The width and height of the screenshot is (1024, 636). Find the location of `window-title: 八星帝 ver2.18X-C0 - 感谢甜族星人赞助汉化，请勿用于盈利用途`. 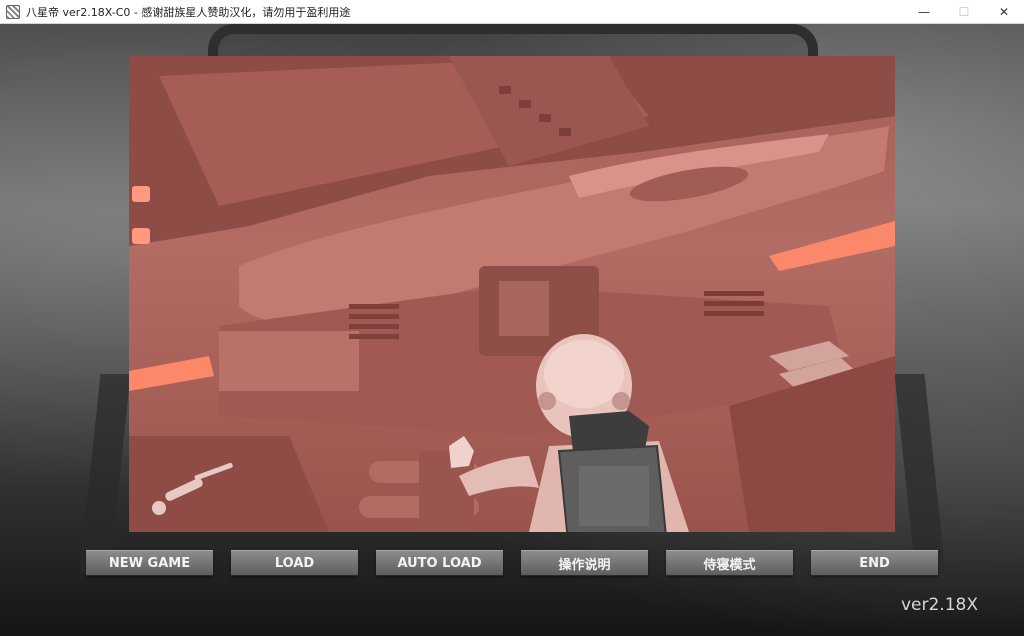

window-title: 八星帝 ver2.18X-C0 - 感谢甜族星人赞助汉化，请勿用于盈利用途 is located at coordinates (188, 12).